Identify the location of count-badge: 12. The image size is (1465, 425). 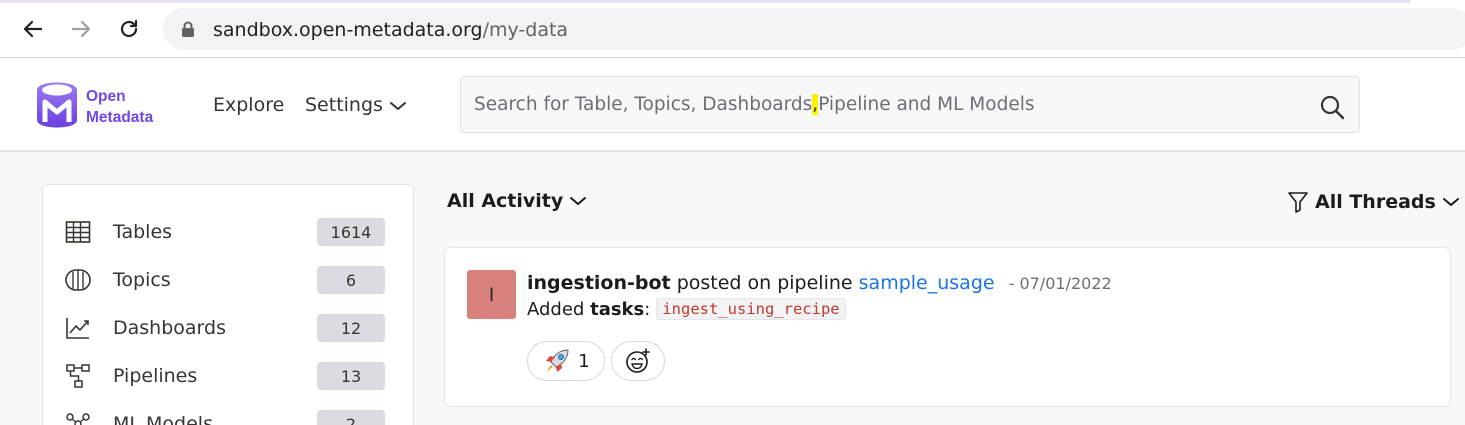
(351, 328).